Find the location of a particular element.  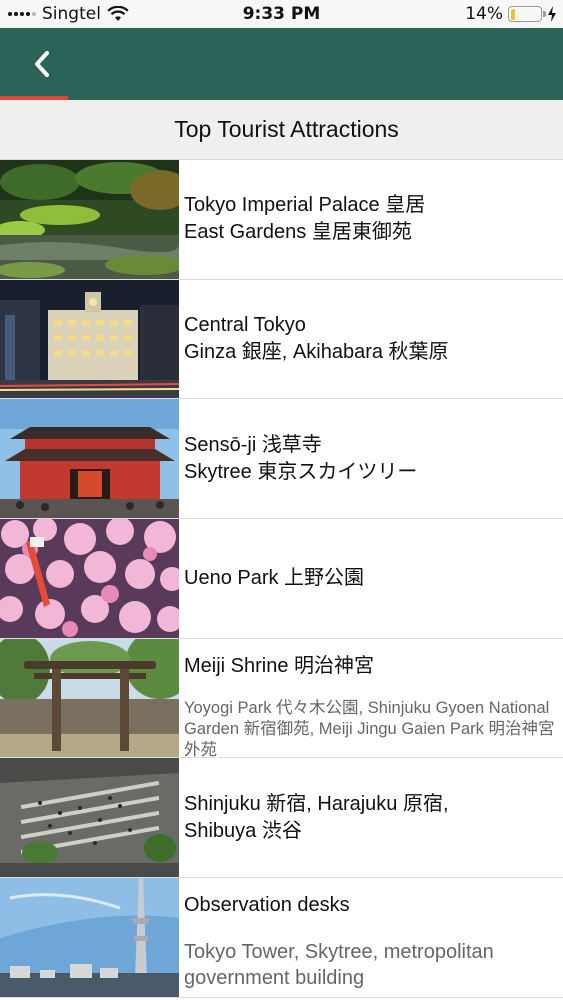

list-item-central-tokyo: Central Tokyo Ginza 銀座, Akihabara 秋葉原 is located at coordinates (281, 339).